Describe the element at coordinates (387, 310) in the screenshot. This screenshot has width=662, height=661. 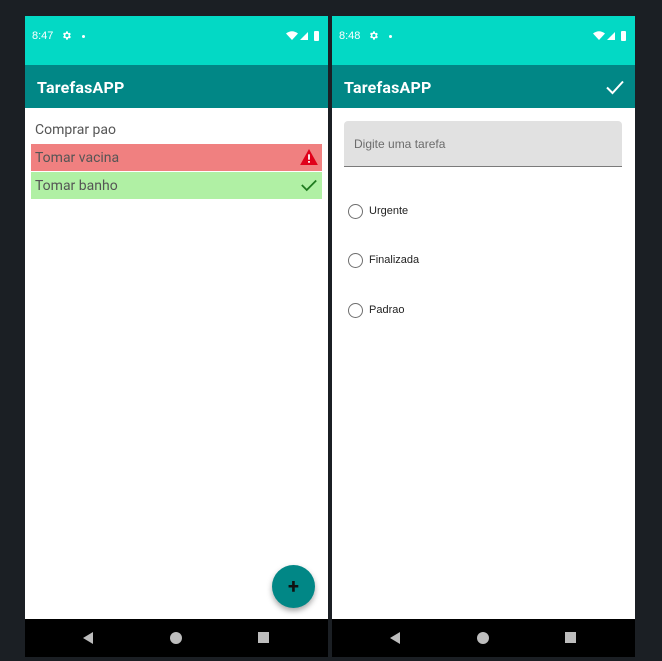
I see `radio-label: Padrao` at that location.